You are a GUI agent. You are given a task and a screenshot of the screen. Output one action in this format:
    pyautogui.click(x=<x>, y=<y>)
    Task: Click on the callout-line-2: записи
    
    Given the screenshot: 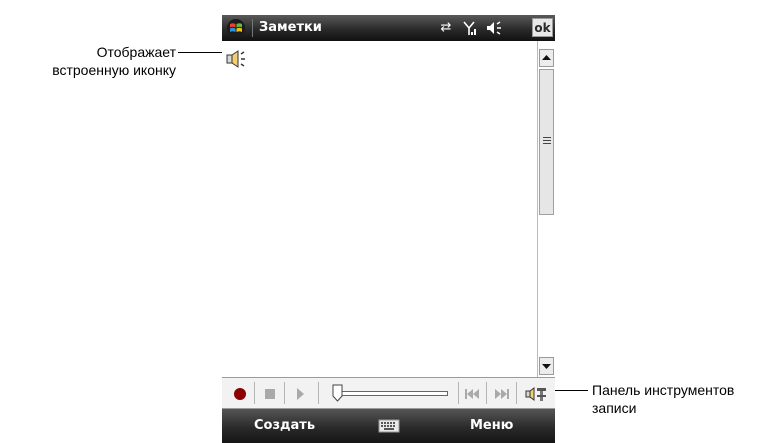 What is the action you would take?
    pyautogui.click(x=614, y=408)
    